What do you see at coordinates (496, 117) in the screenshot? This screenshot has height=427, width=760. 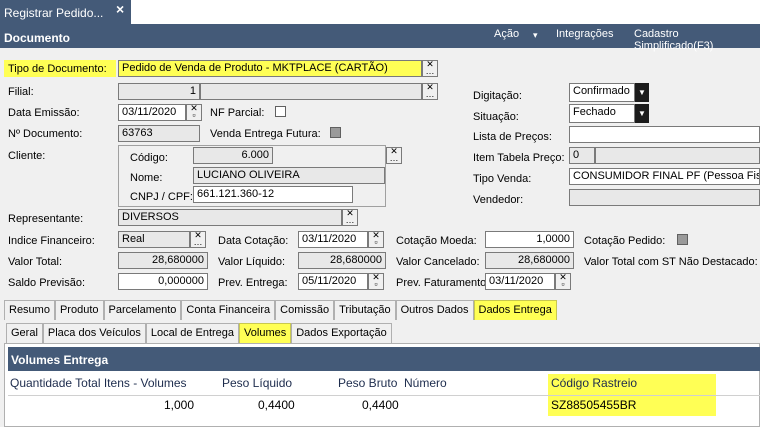 I see `situacao-label: Situação:` at bounding box center [496, 117].